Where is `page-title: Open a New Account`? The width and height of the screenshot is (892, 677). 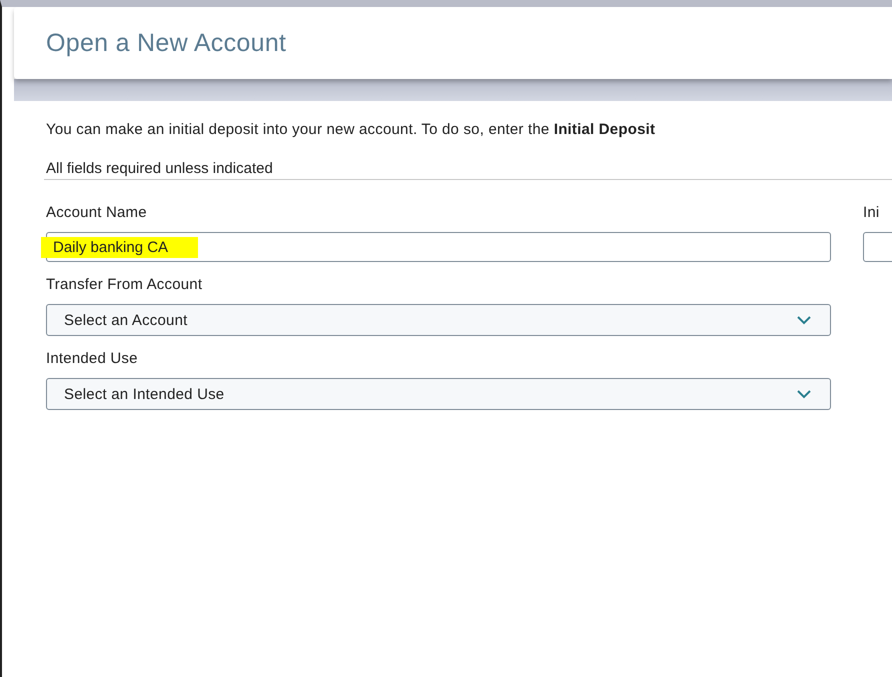 page-title: Open a New Account is located at coordinates (166, 43).